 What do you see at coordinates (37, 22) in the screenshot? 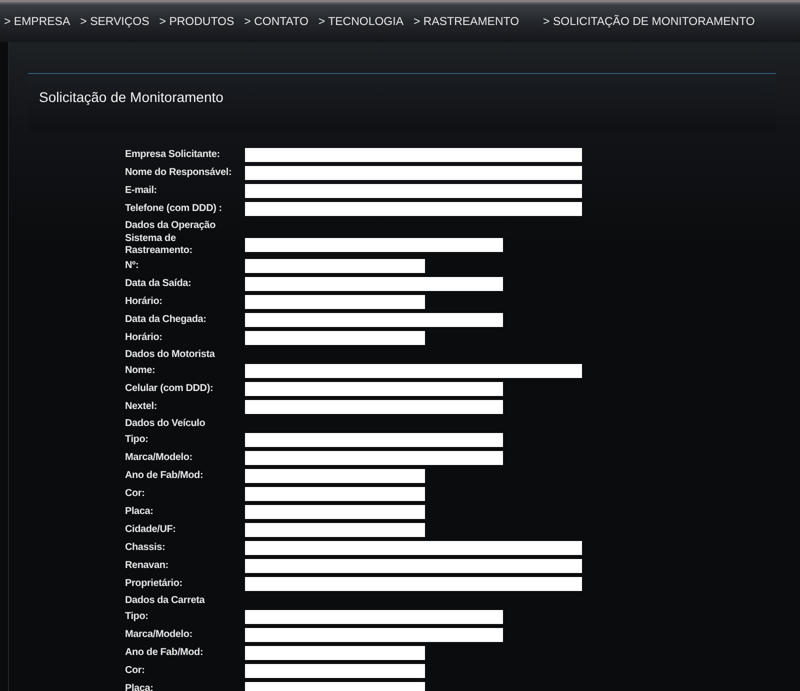
I see `nav-link: > EMPRESA` at bounding box center [37, 22].